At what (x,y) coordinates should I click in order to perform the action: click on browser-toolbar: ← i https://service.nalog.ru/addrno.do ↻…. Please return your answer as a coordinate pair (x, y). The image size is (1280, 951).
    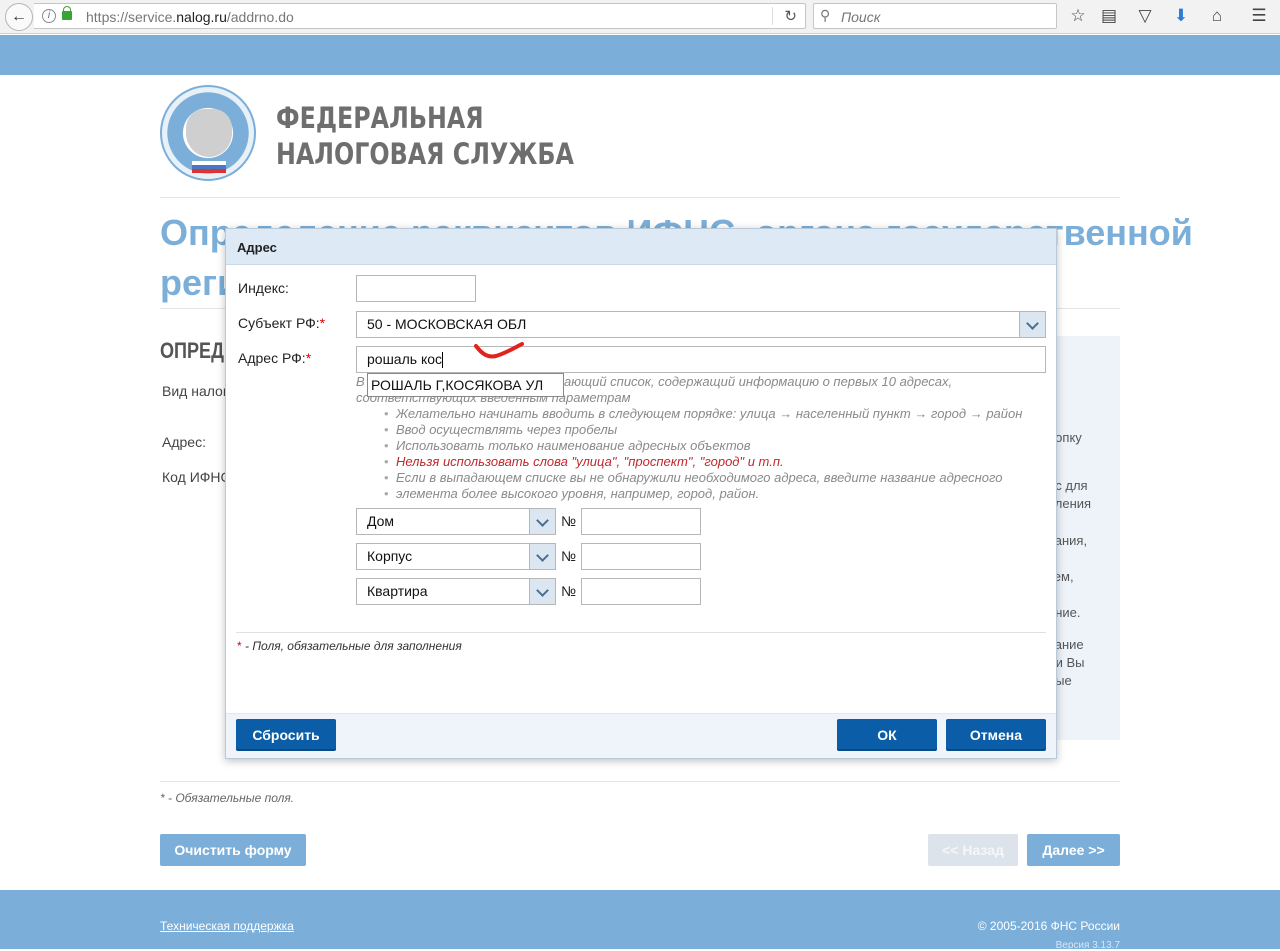
    Looking at the image, I should click on (640, 17).